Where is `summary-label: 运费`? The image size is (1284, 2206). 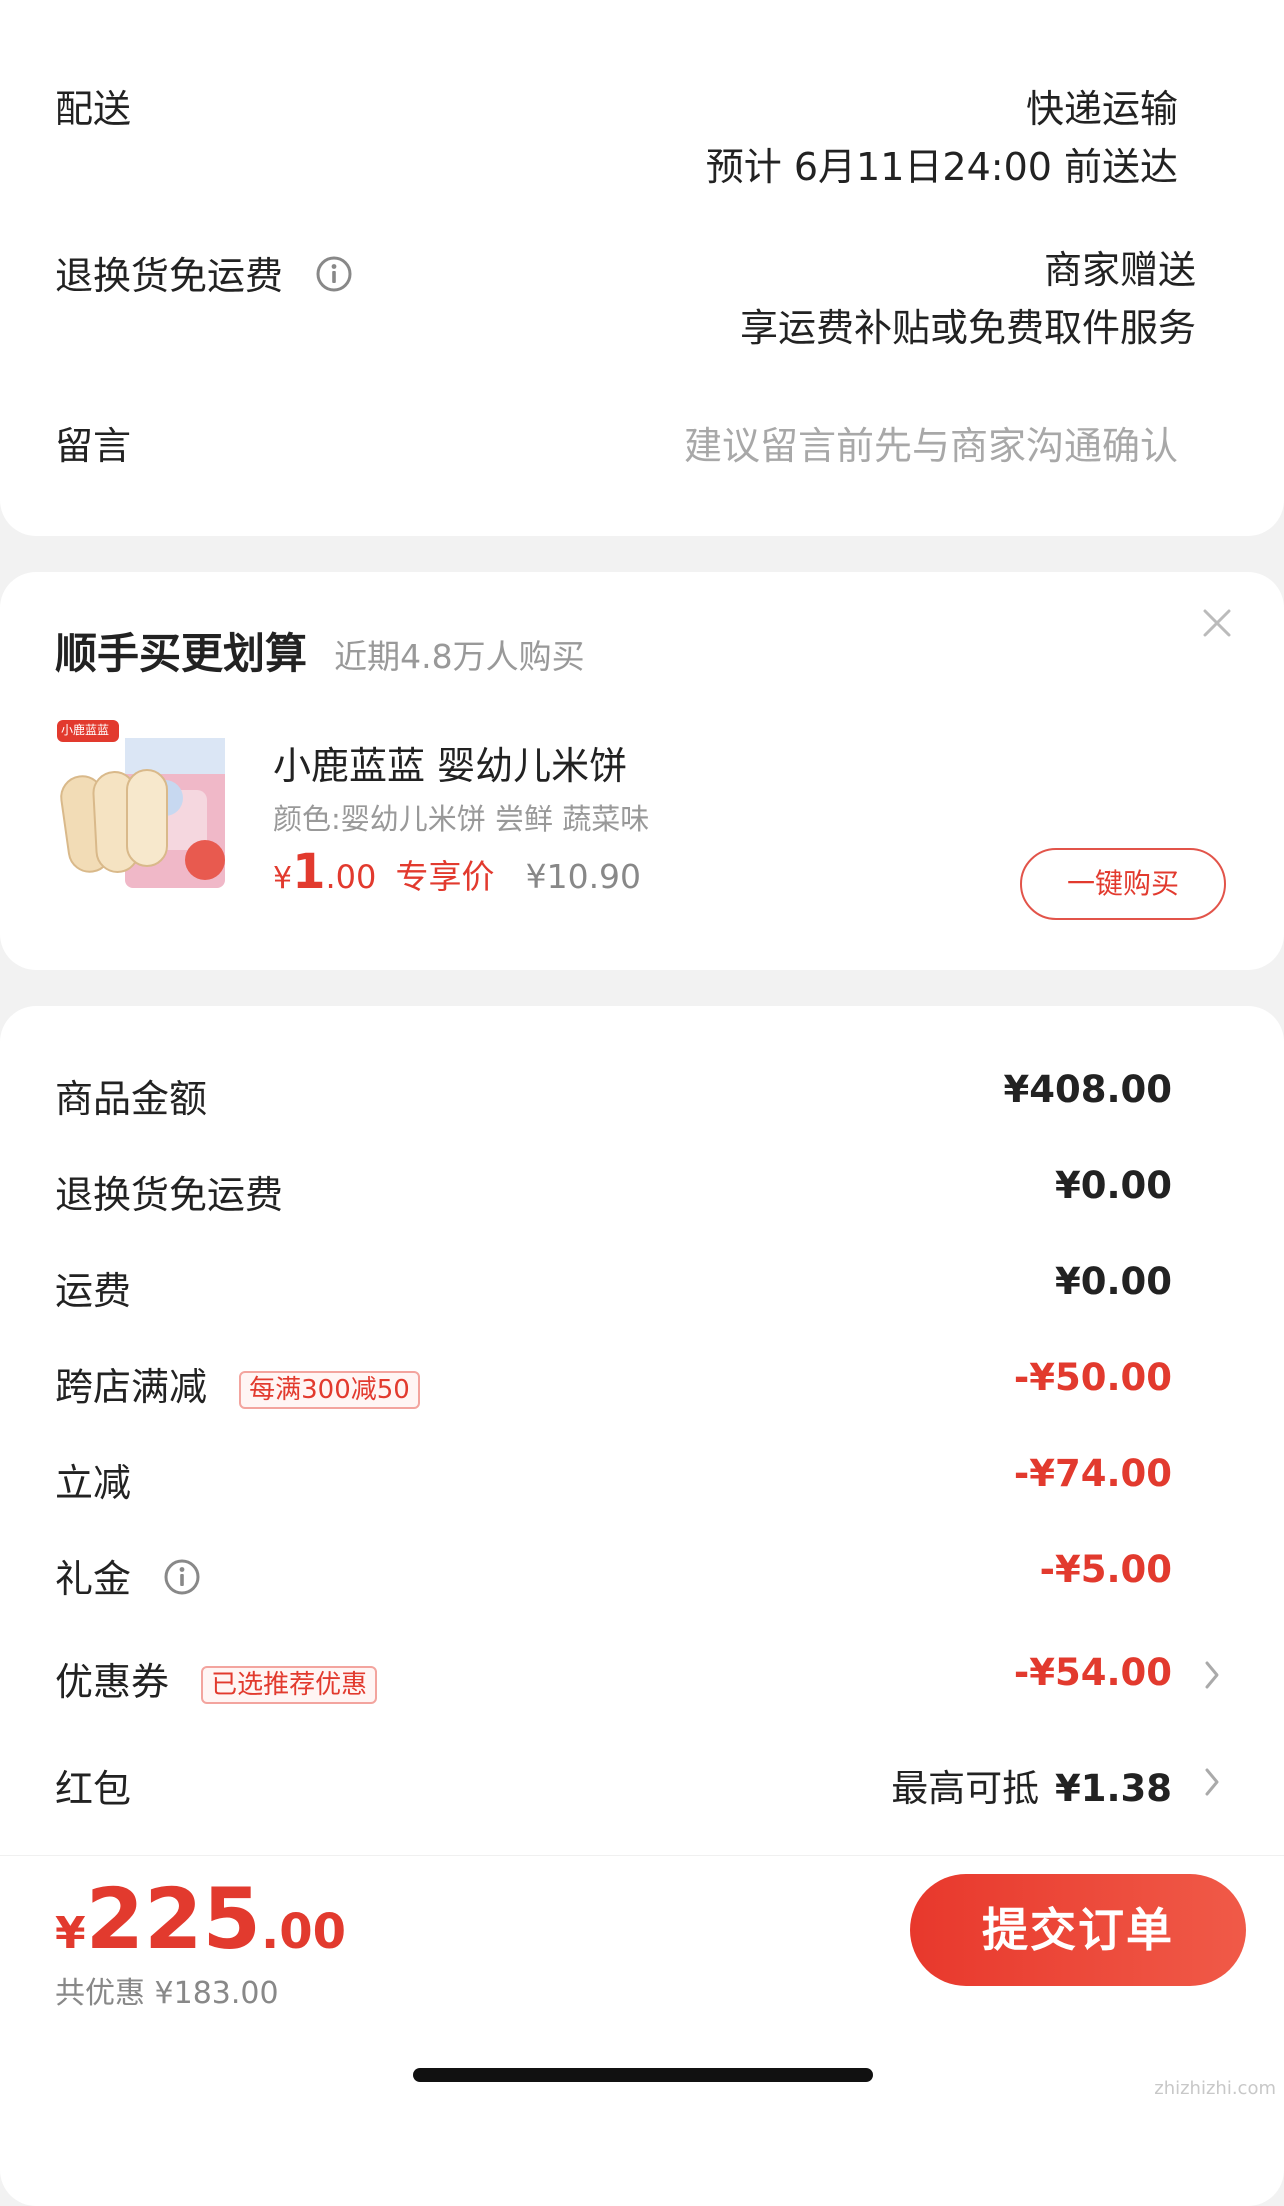 summary-label: 运费 is located at coordinates (93, 1291).